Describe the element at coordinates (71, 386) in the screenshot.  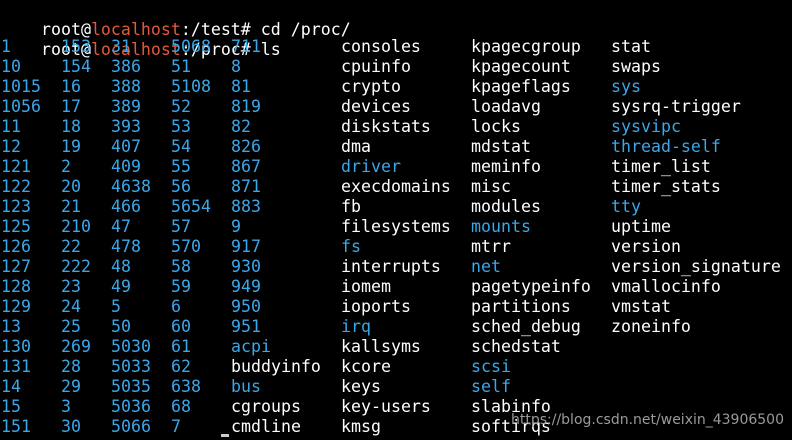
I see `directory-entry: 29` at that location.